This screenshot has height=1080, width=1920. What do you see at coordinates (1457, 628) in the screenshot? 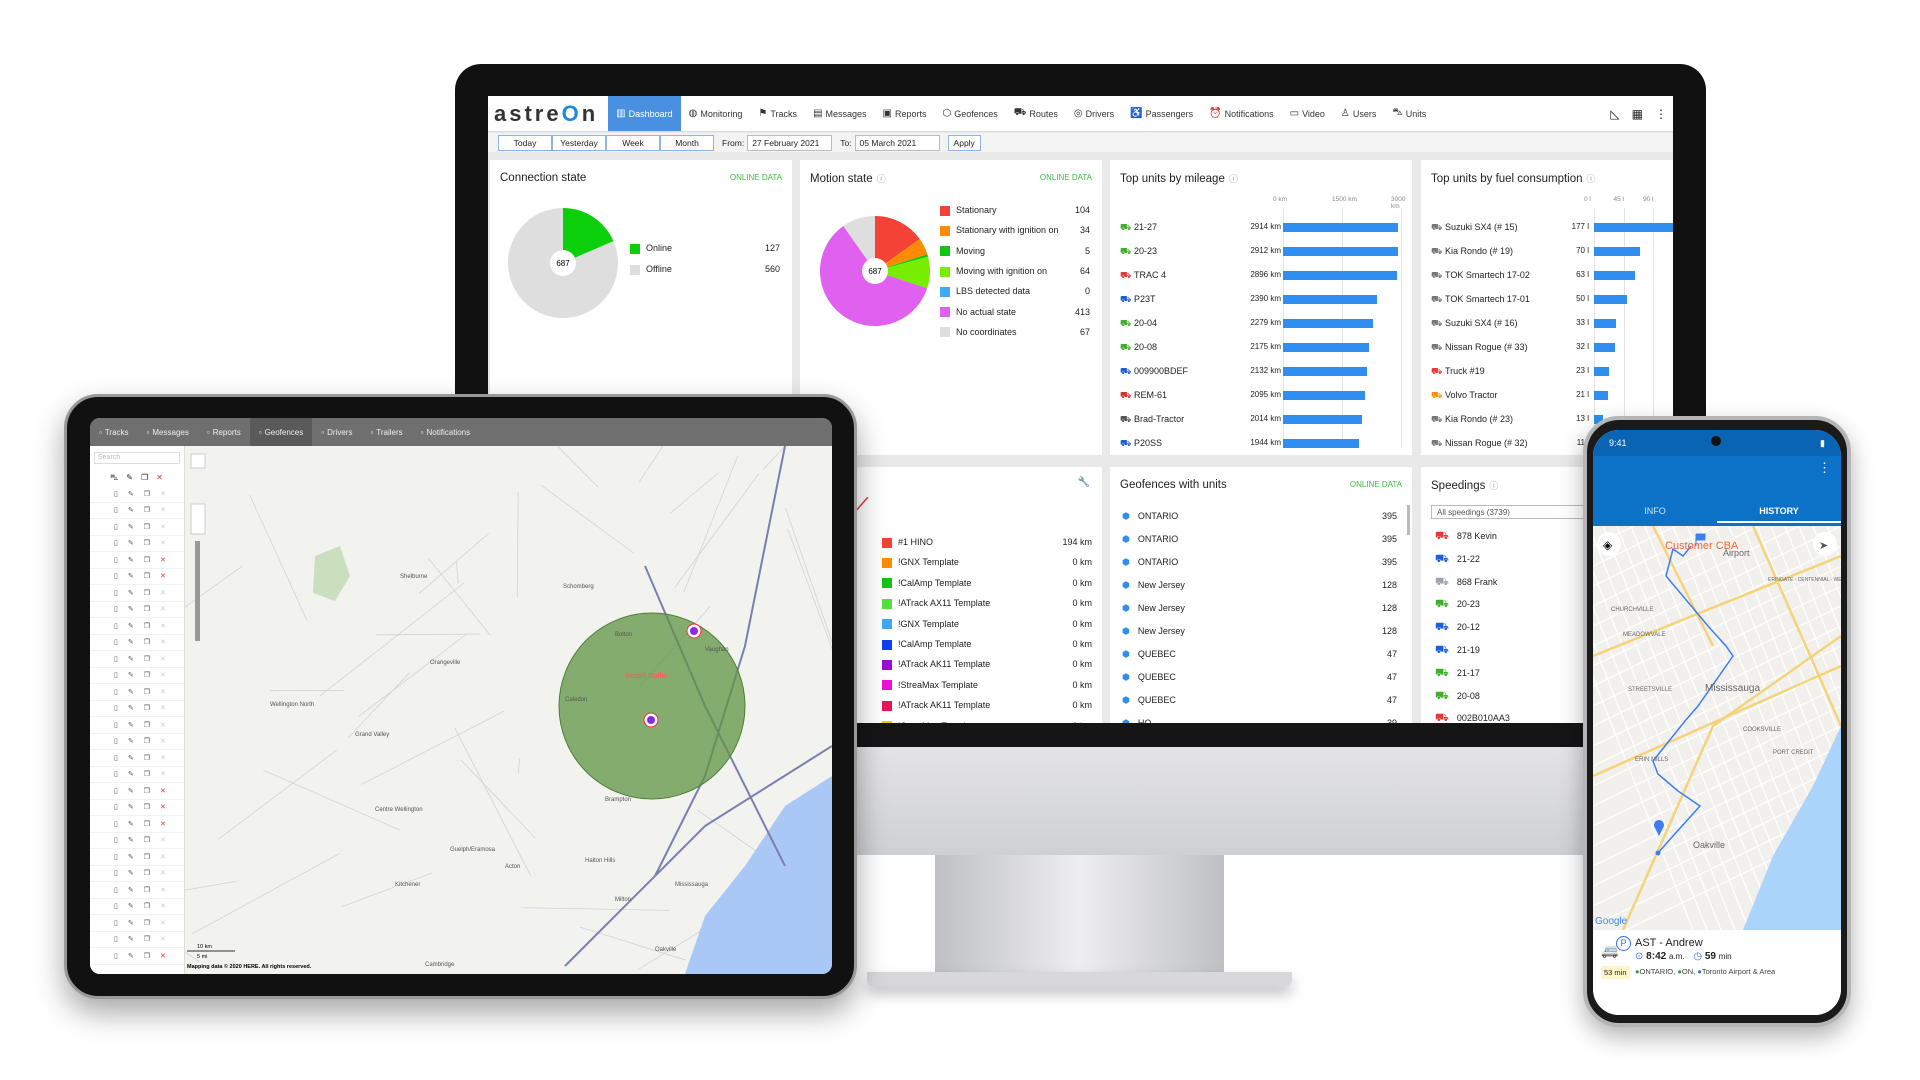
I see `speeding-row: ⛟ 20-12` at bounding box center [1457, 628].